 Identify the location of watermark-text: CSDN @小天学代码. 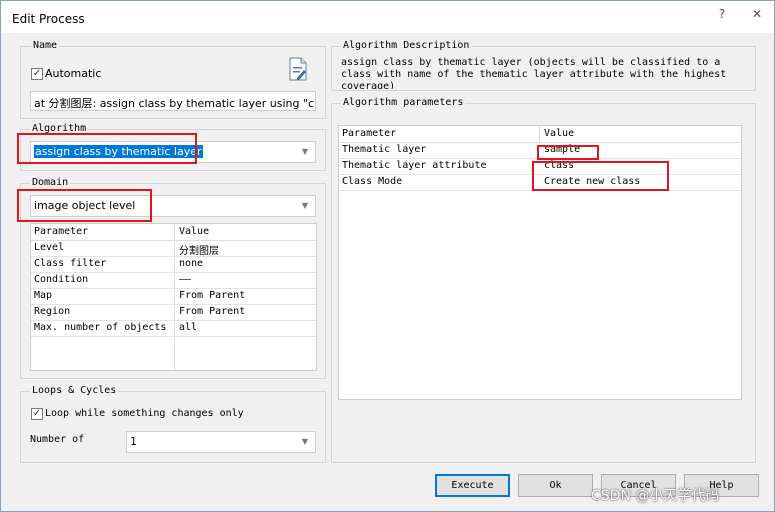
(655, 496).